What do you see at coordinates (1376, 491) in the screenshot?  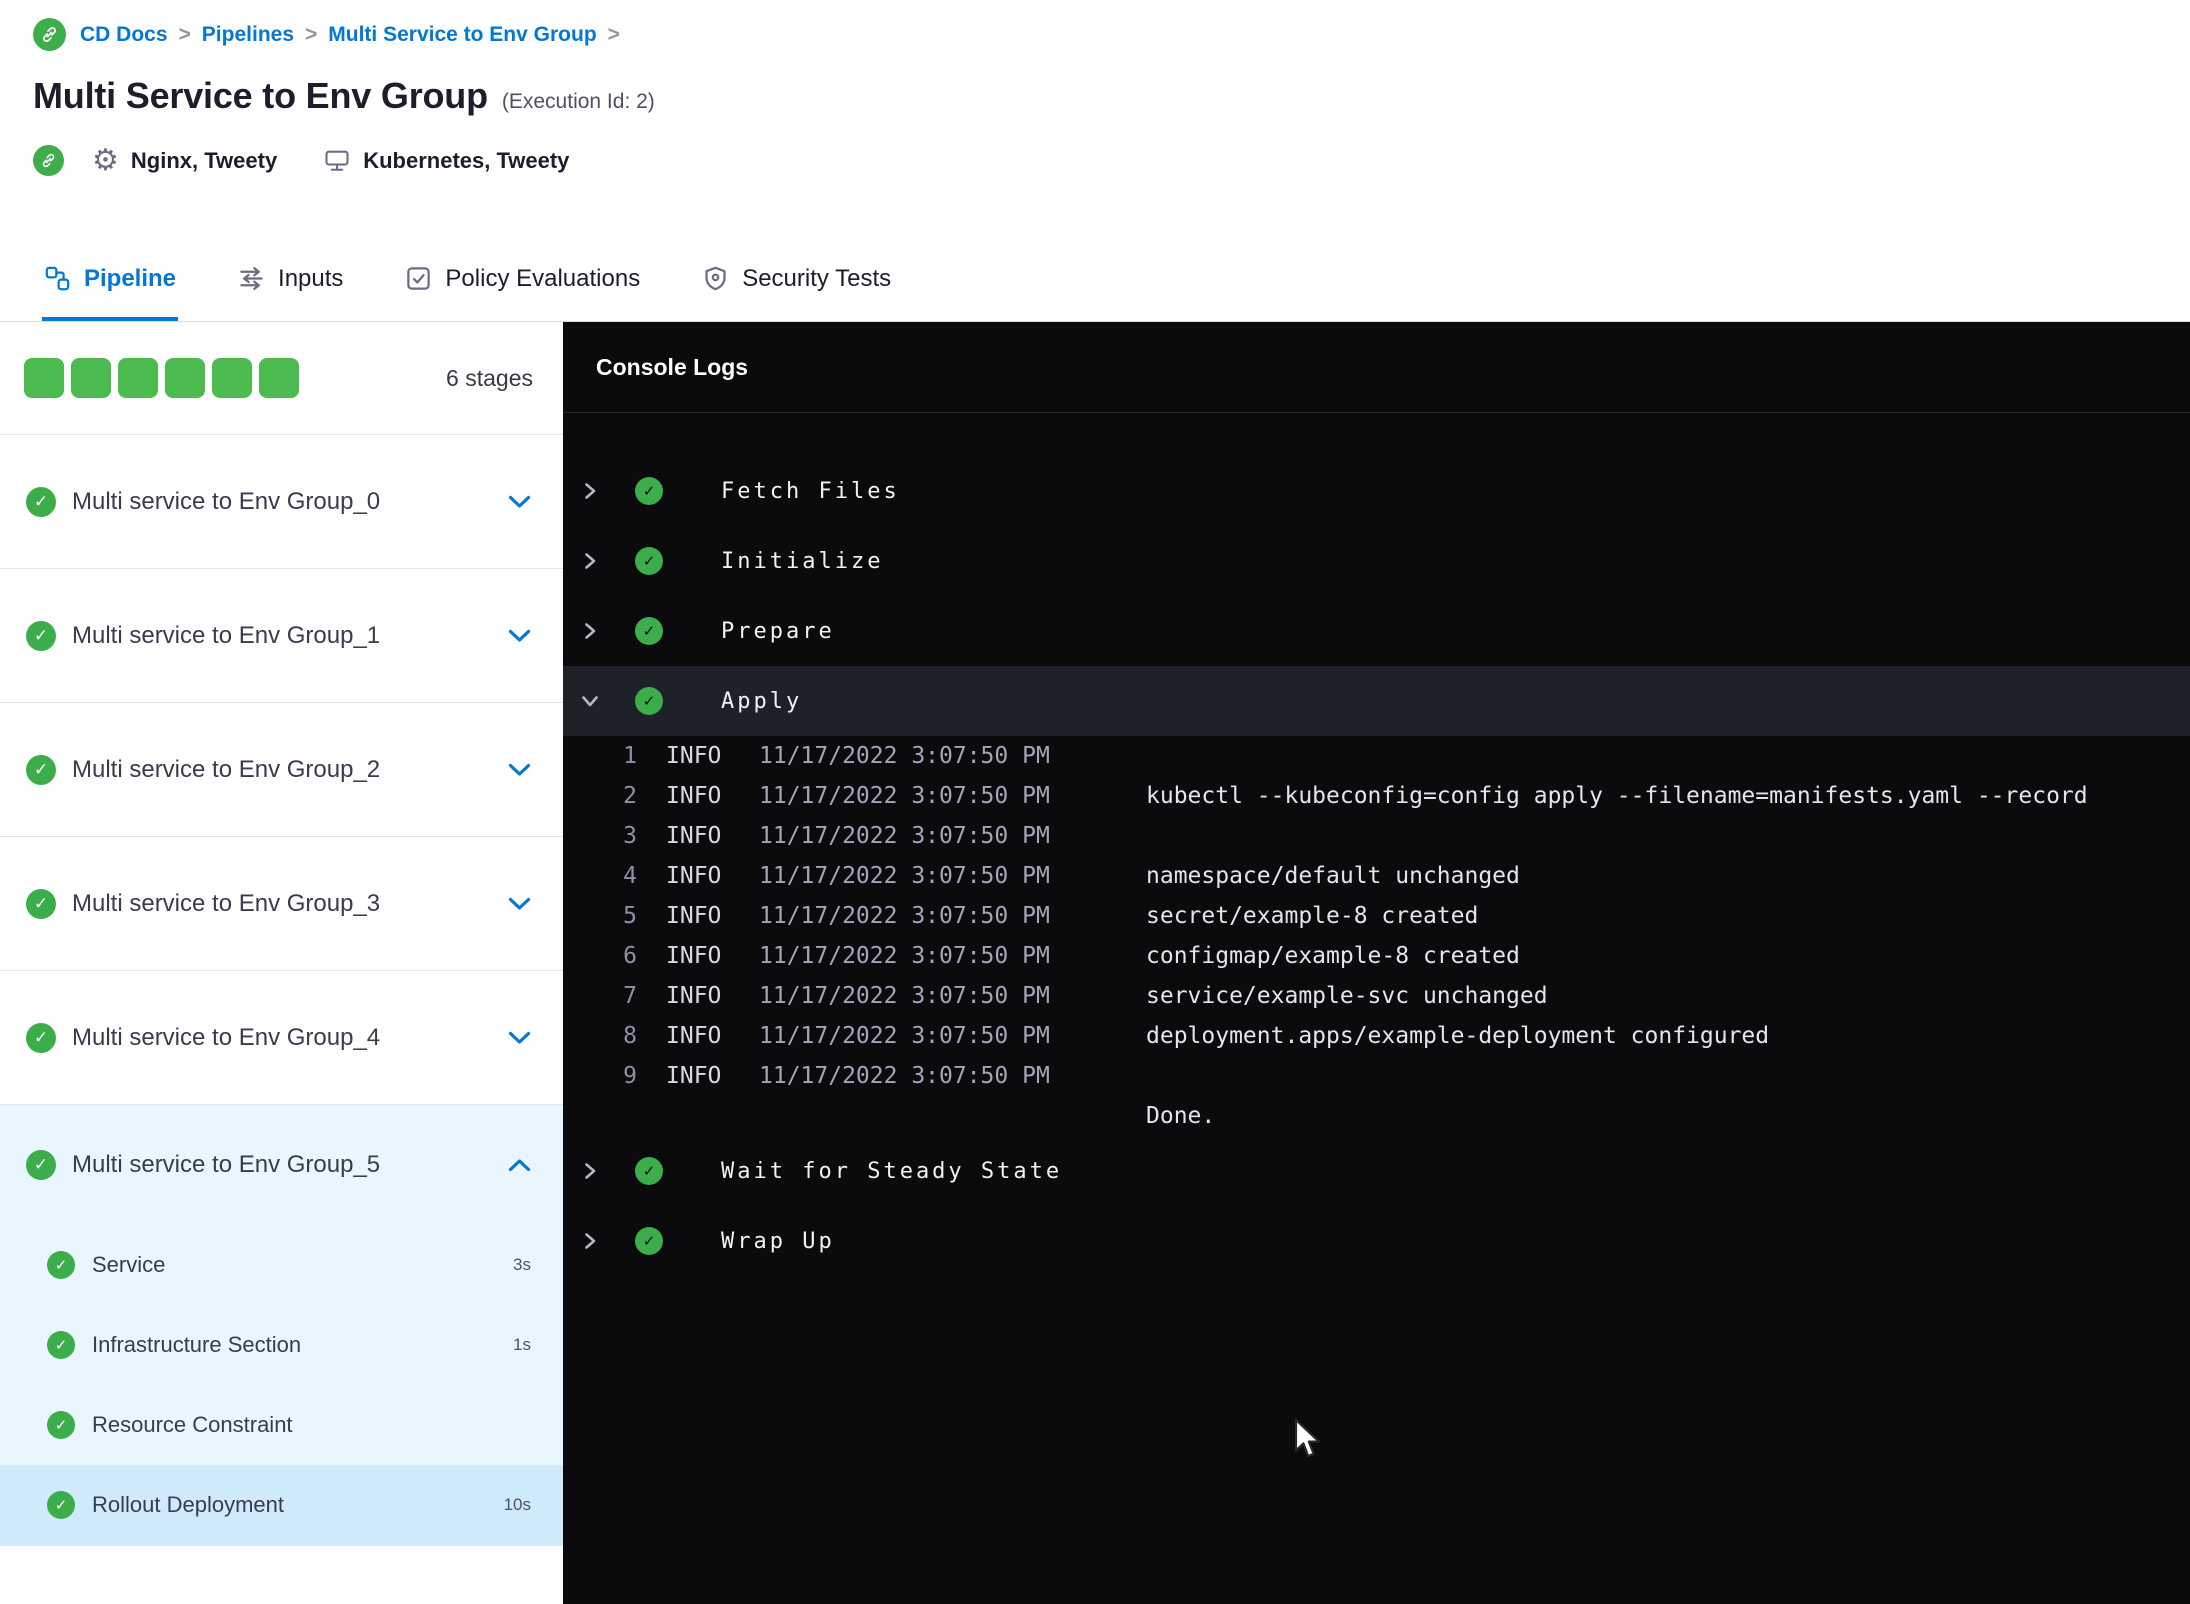 I see `console-step-fetch-files: ✓ Fetch Files` at bounding box center [1376, 491].